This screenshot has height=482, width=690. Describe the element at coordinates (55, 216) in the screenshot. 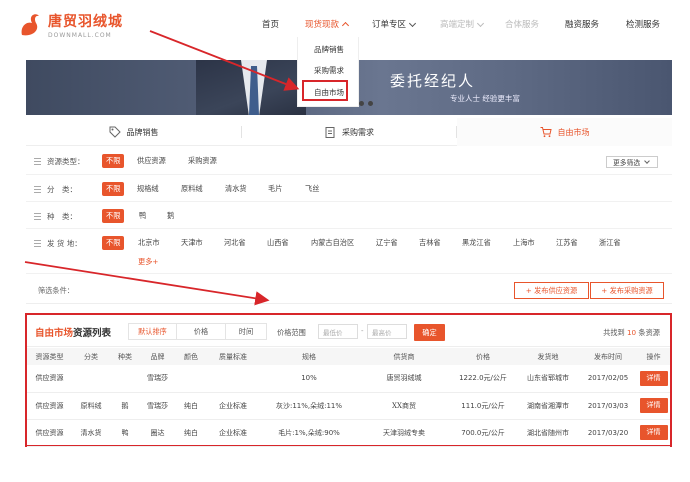

I see `filter-label: 种 类：` at that location.